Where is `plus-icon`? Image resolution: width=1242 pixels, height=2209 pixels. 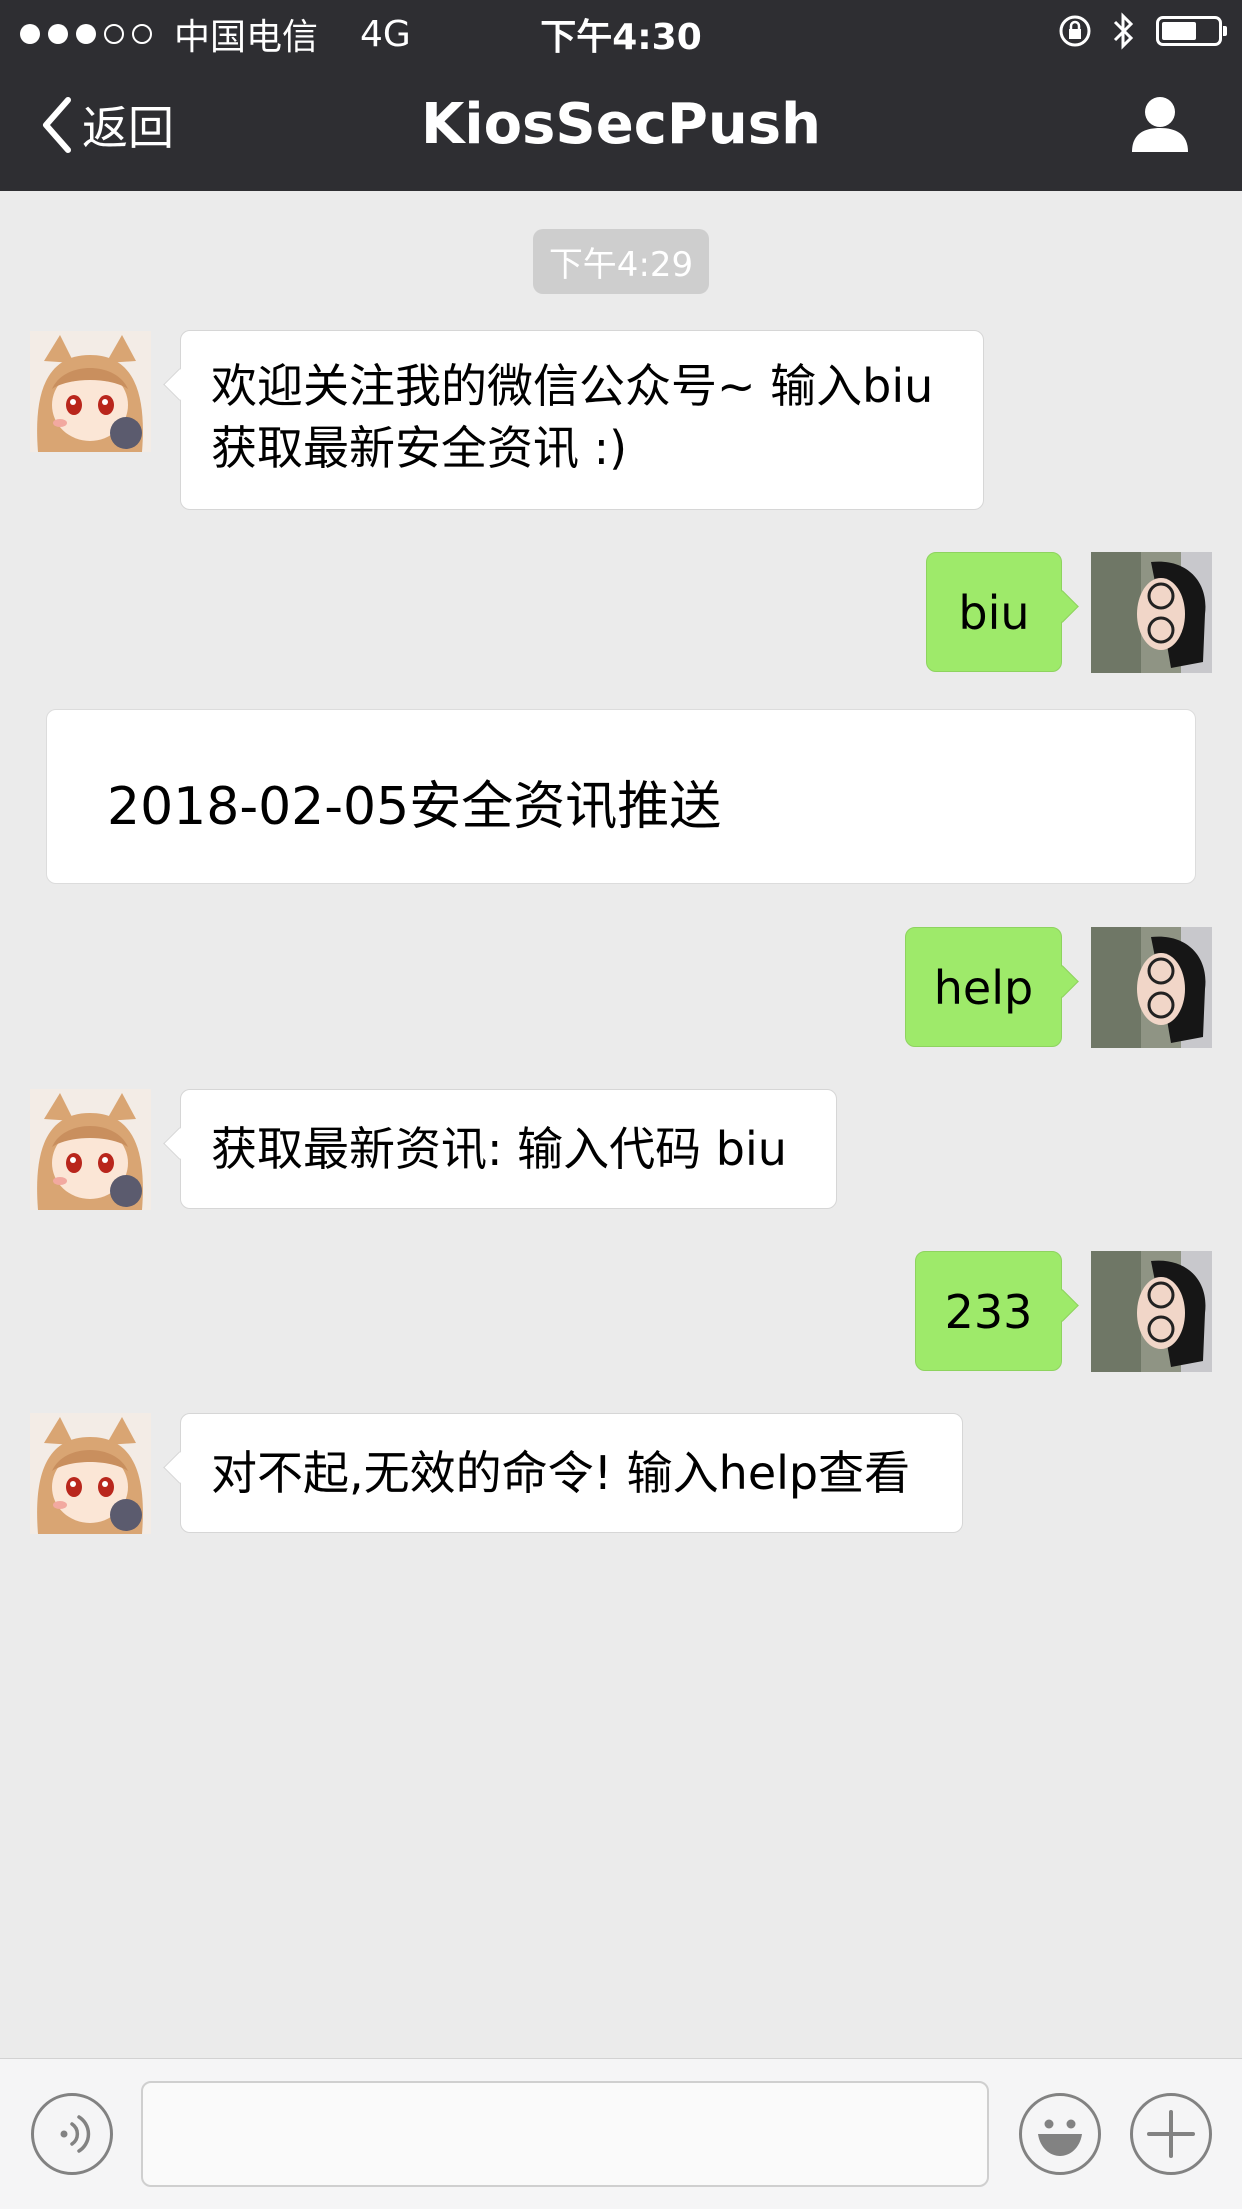 plus-icon is located at coordinates (1171, 2134).